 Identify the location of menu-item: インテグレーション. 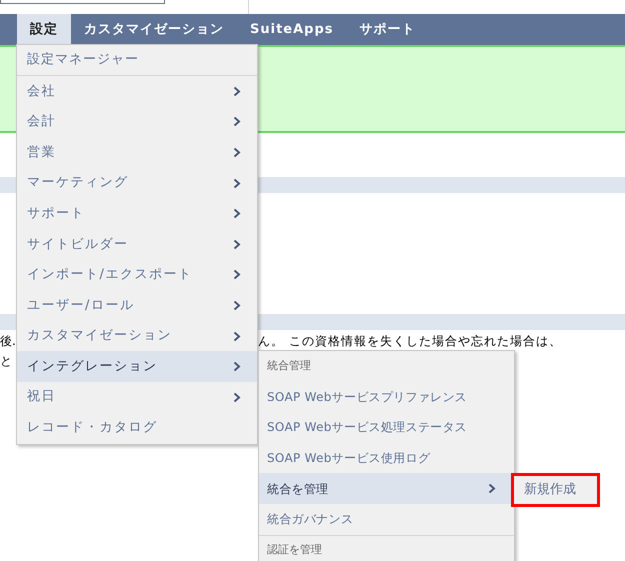
(137, 366).